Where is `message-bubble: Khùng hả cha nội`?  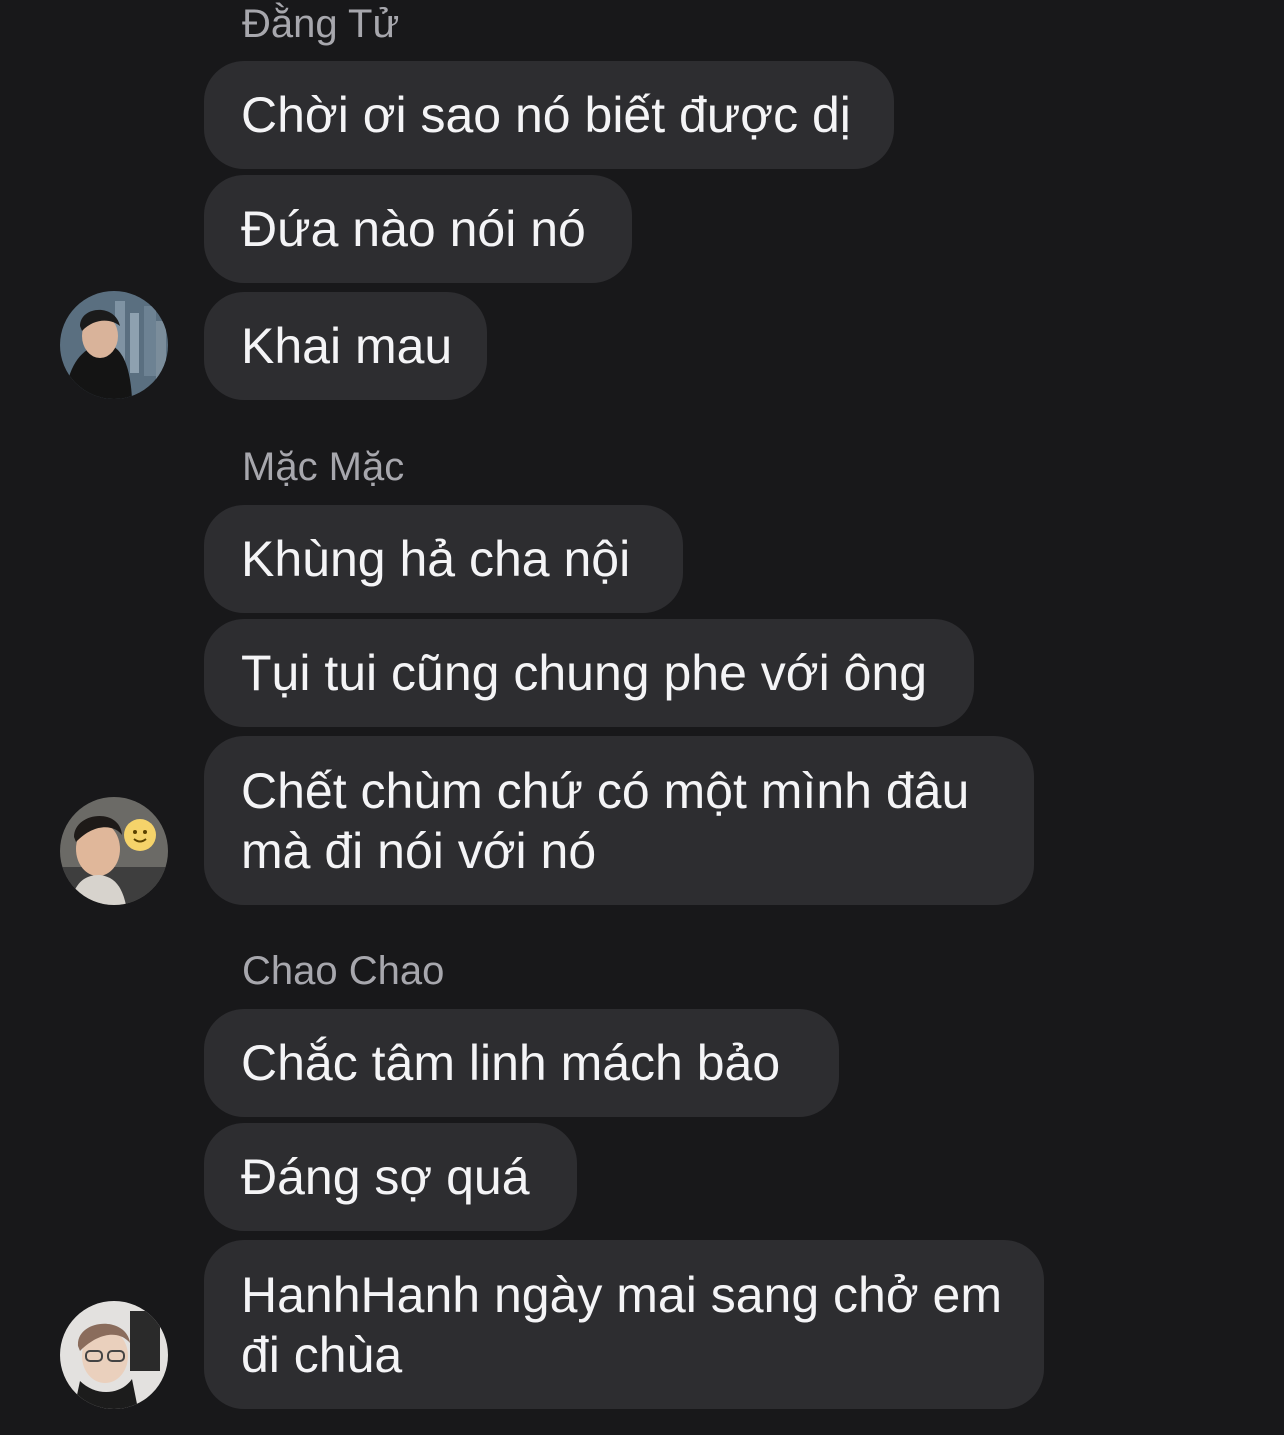 message-bubble: Khùng hả cha nội is located at coordinates (443, 559).